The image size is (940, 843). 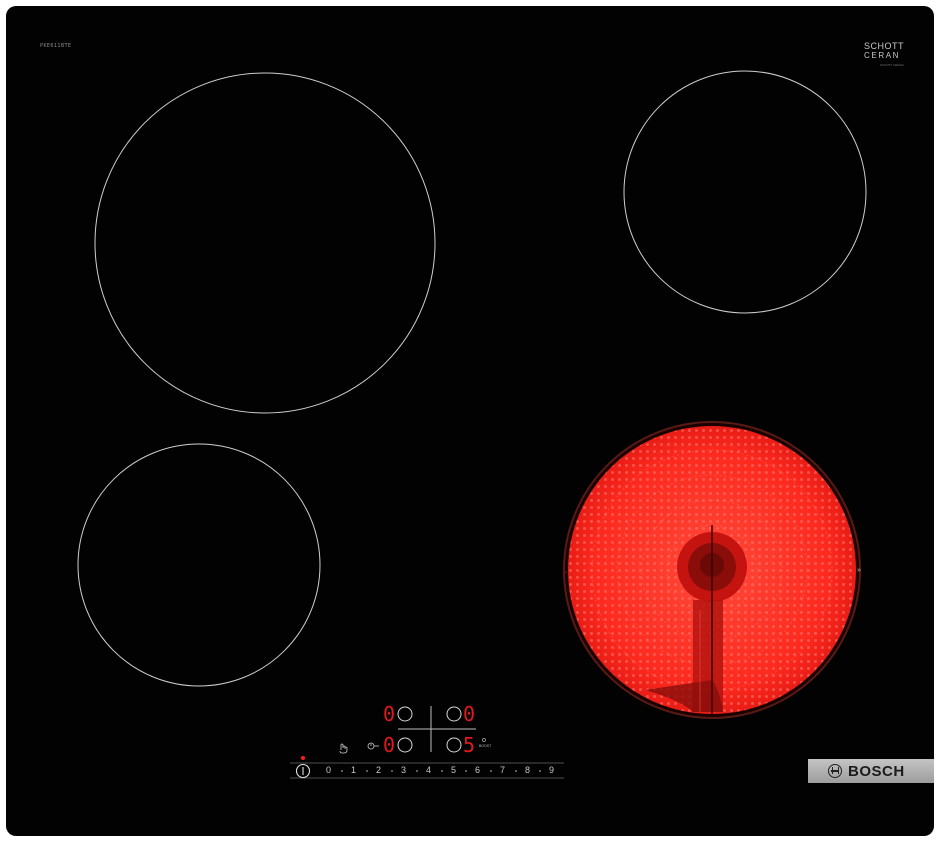 I want to click on zone-select-rear-left-button, so click(x=405, y=714).